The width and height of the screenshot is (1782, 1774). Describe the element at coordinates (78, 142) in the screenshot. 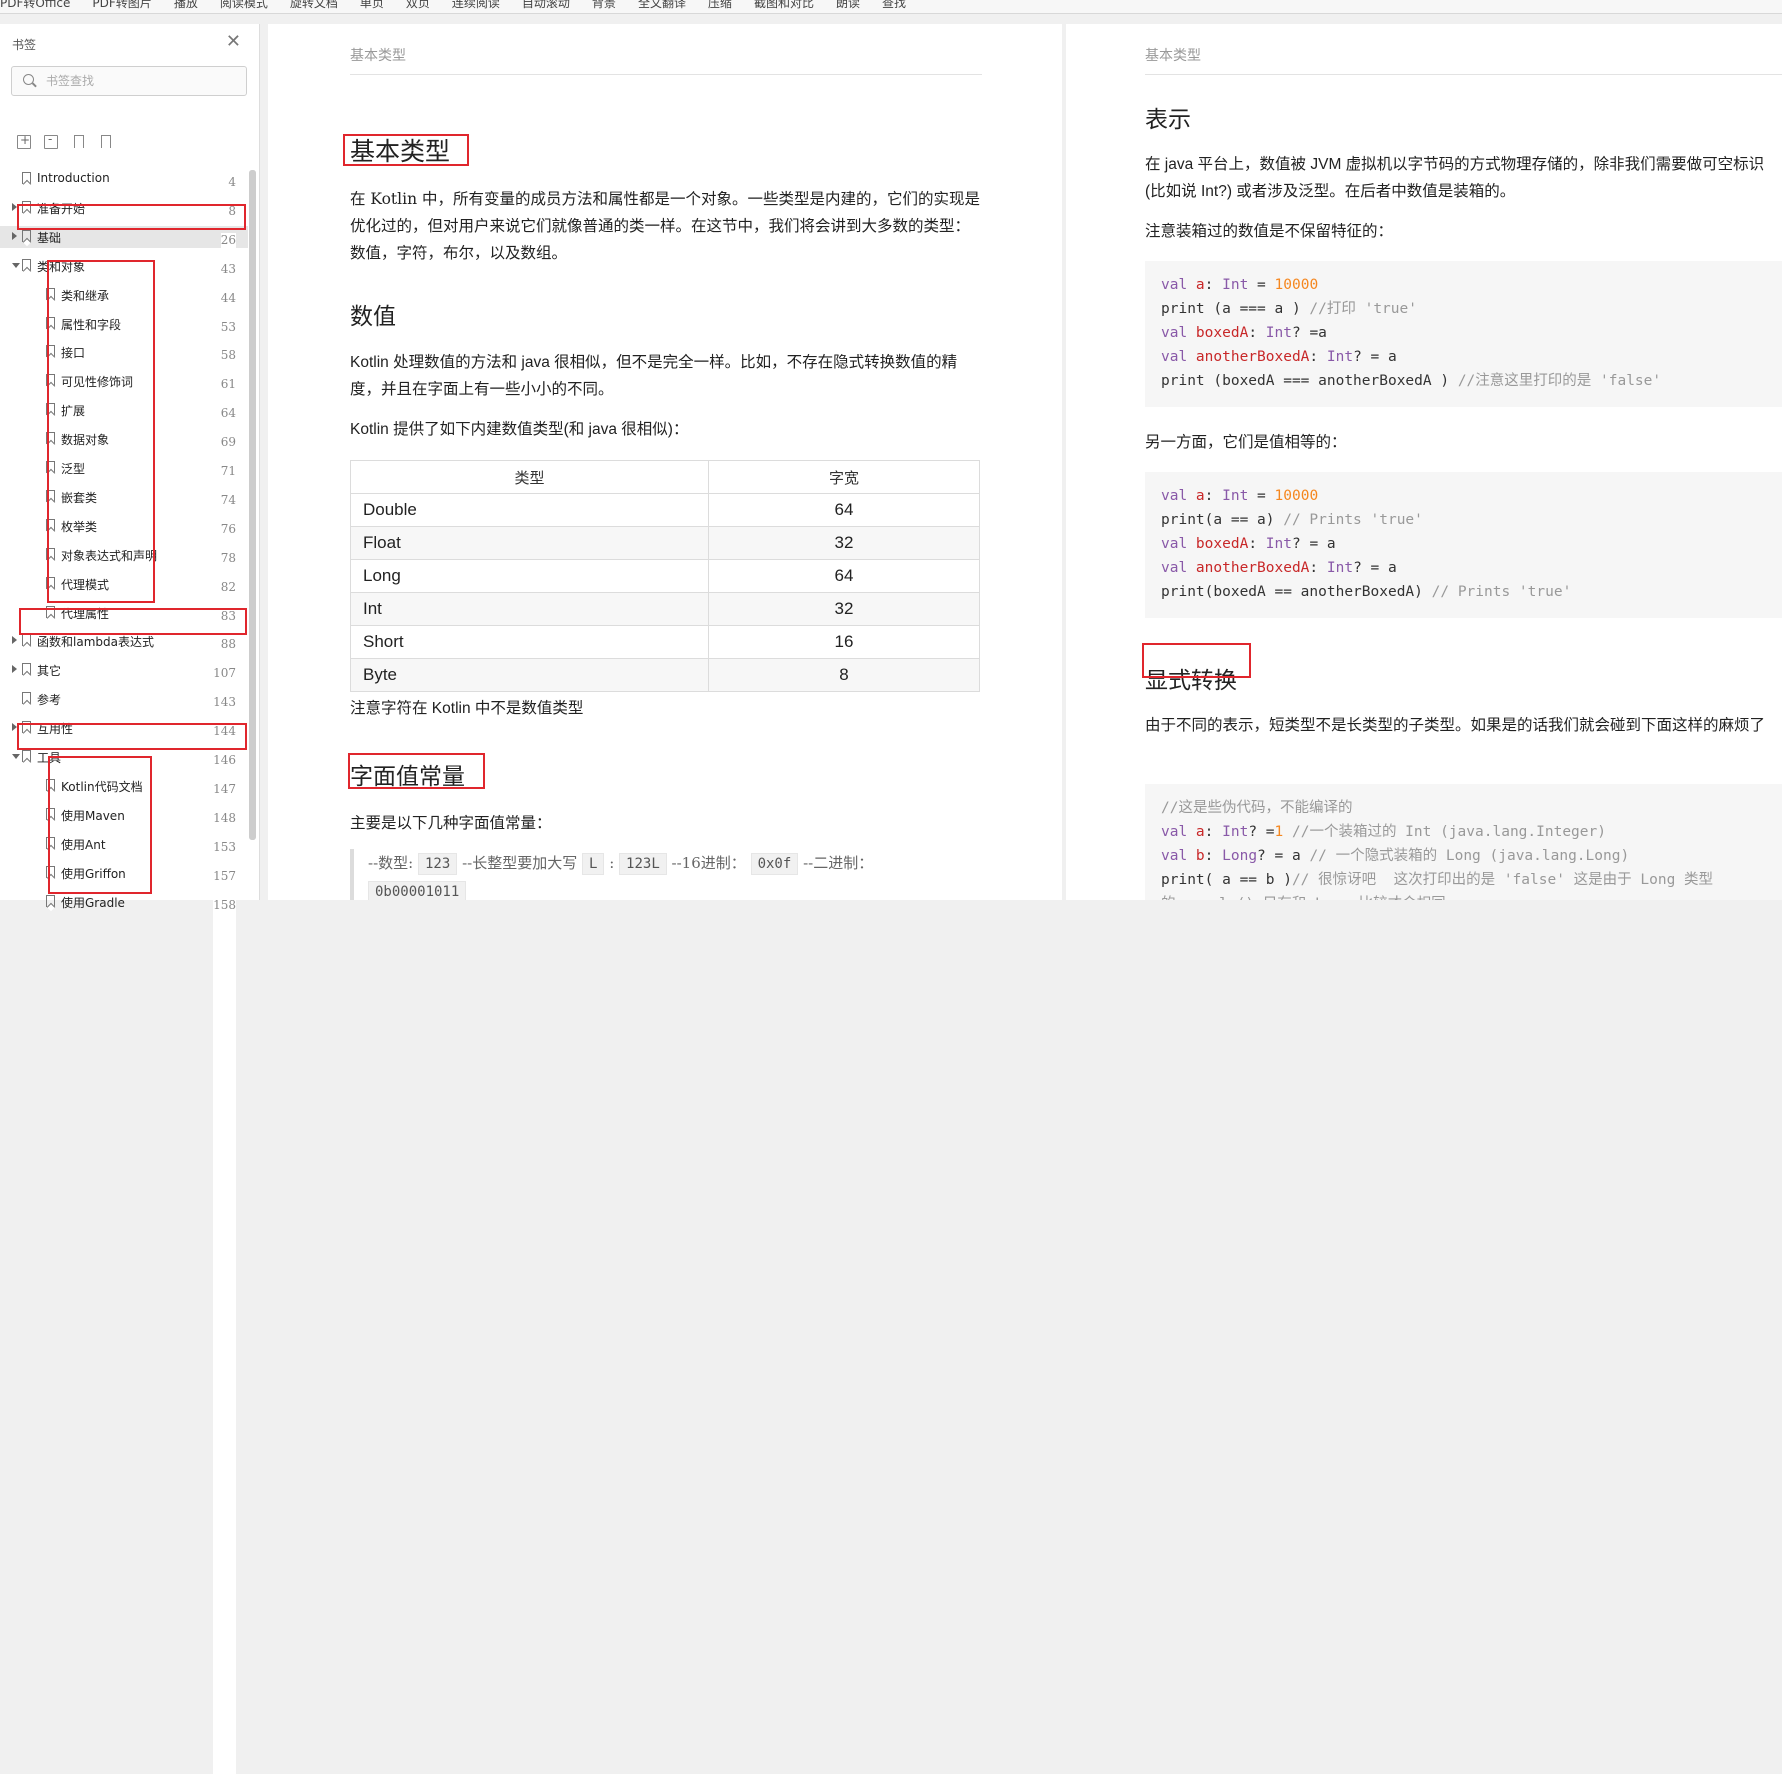

I see `add-bookmark-icon` at that location.